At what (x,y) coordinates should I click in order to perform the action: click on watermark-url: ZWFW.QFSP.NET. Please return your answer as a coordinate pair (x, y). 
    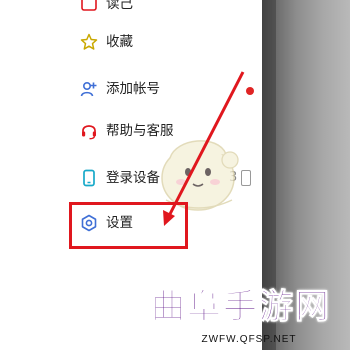
    Looking at the image, I should click on (249, 339).